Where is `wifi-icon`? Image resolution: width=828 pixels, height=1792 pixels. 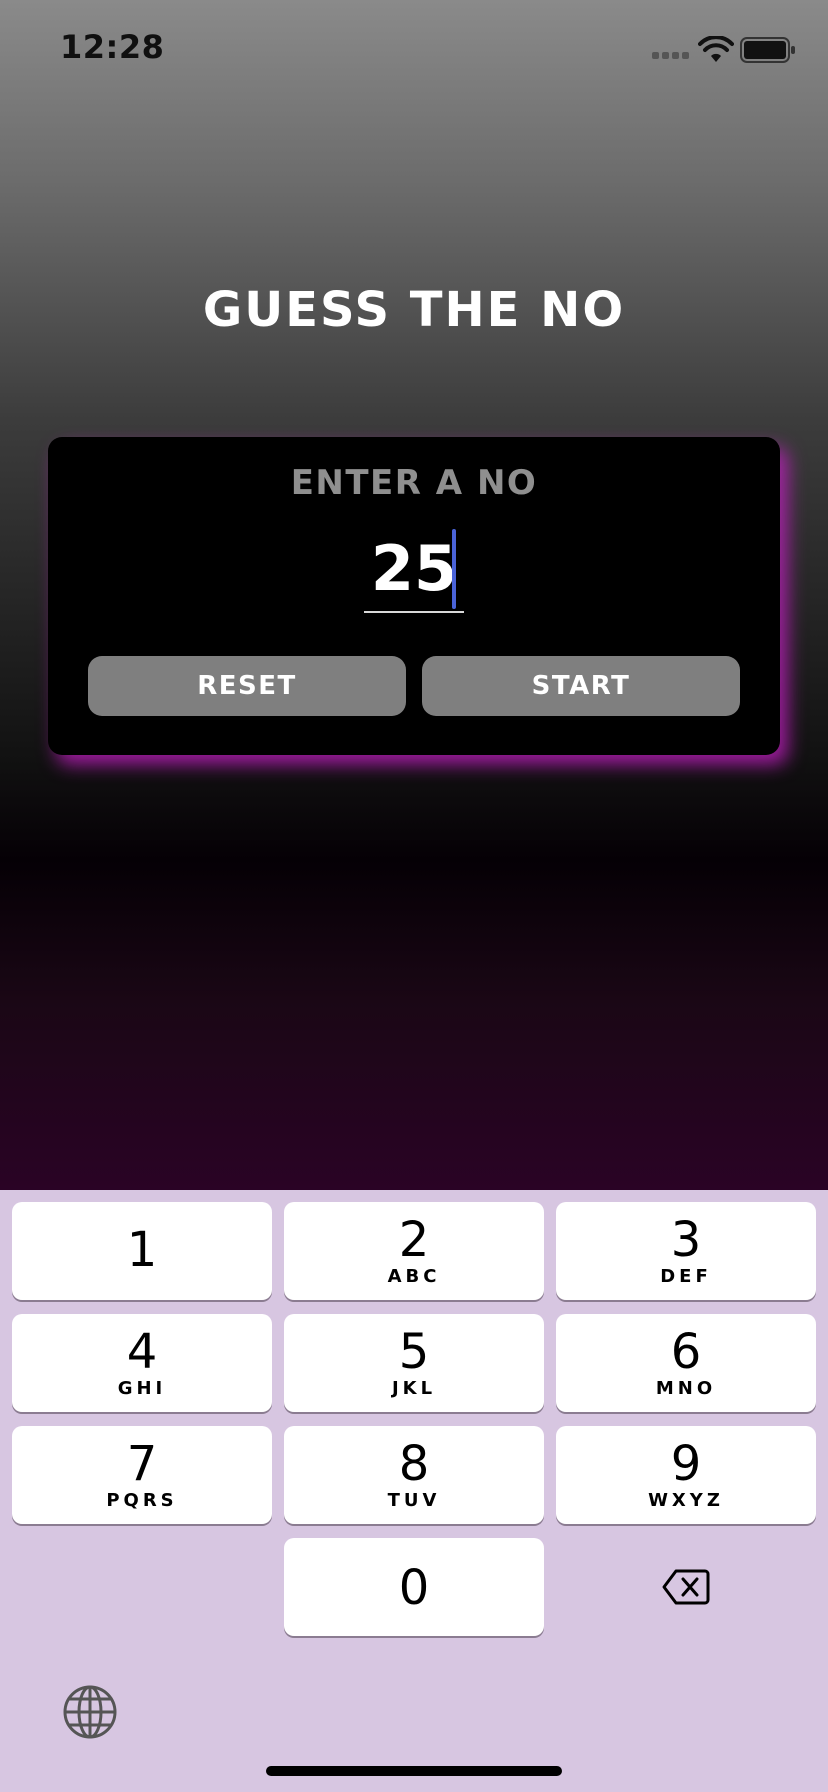 wifi-icon is located at coordinates (716, 49).